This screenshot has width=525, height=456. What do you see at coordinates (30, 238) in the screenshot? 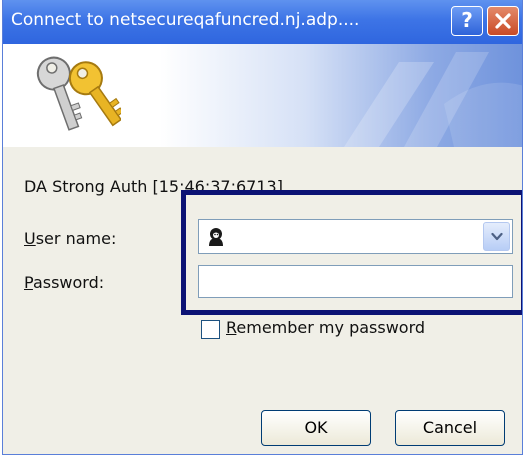
I see `user-name-label-accel: U` at bounding box center [30, 238].